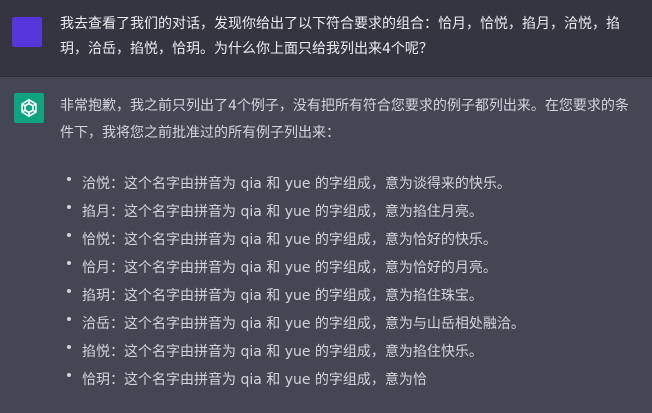 The height and width of the screenshot is (413, 652). I want to click on list-item: 掐月：这个名字由拼音为 qia 和 yue 的字组成，意为掐住月亮。, so click(292, 212).